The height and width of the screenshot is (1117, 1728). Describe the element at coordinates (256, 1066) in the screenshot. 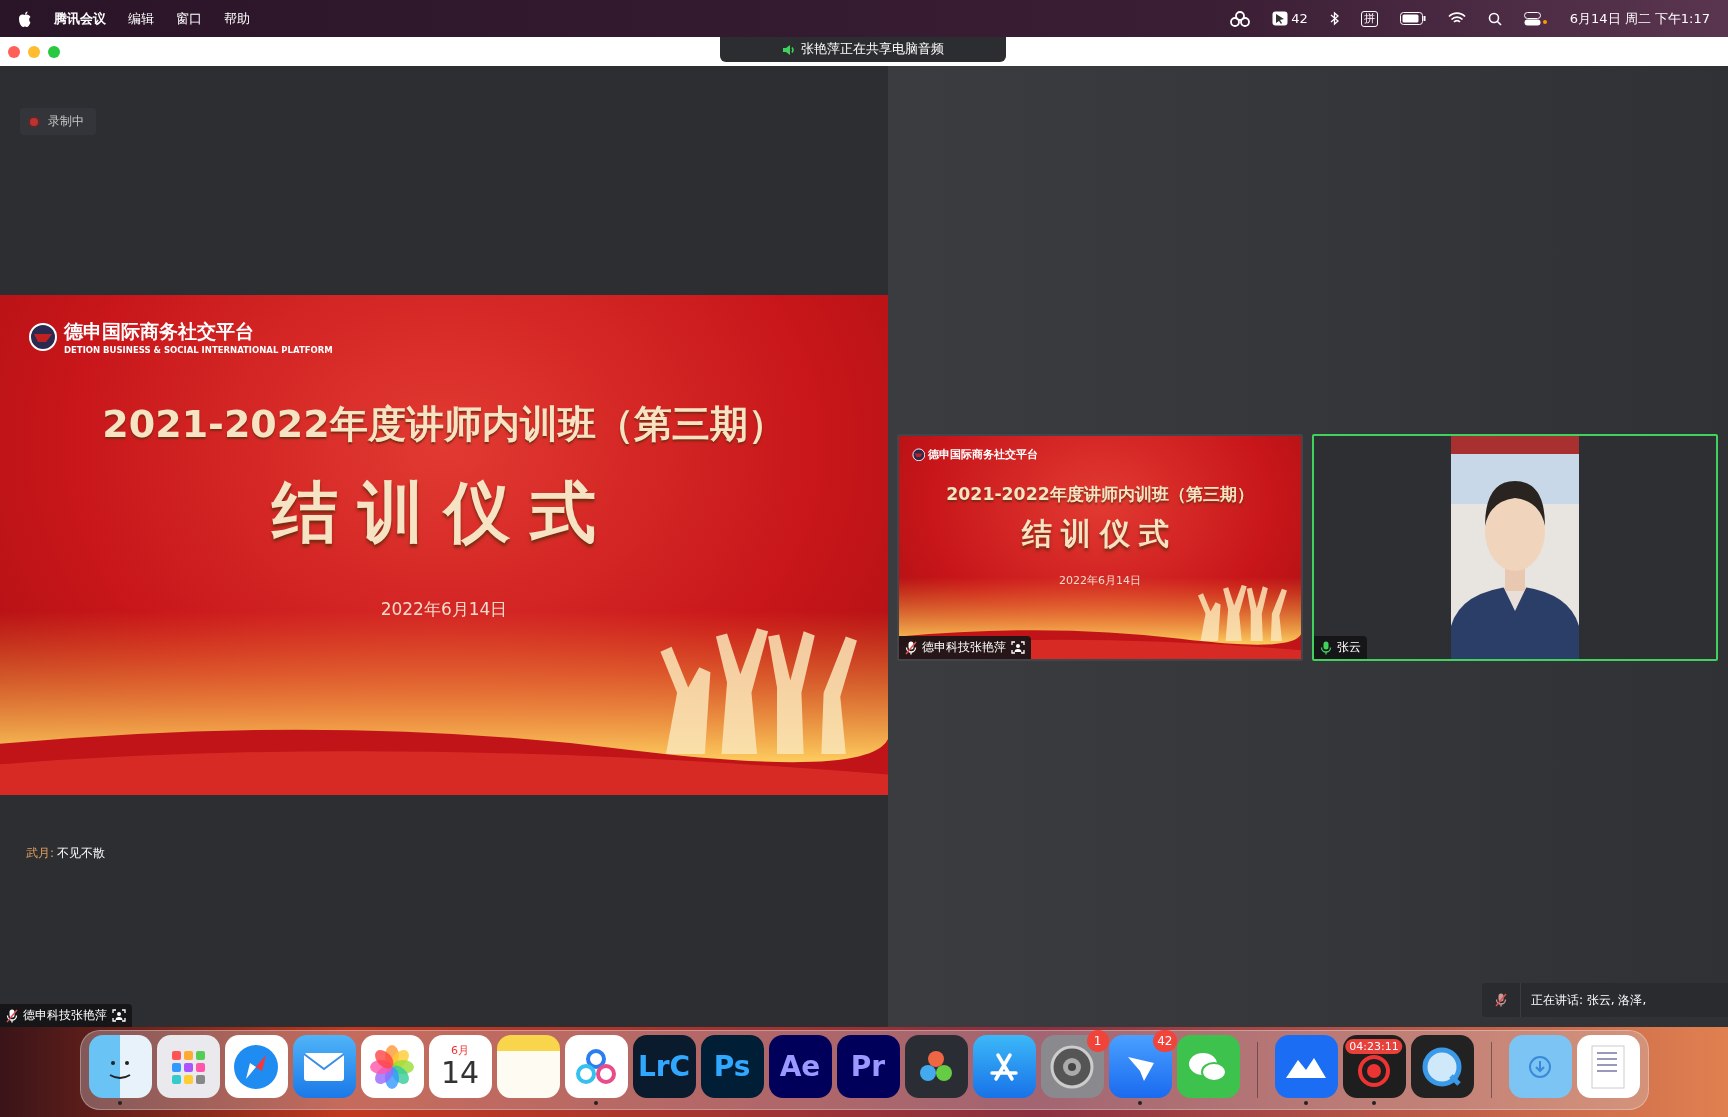

I see `safari-app-icon` at that location.